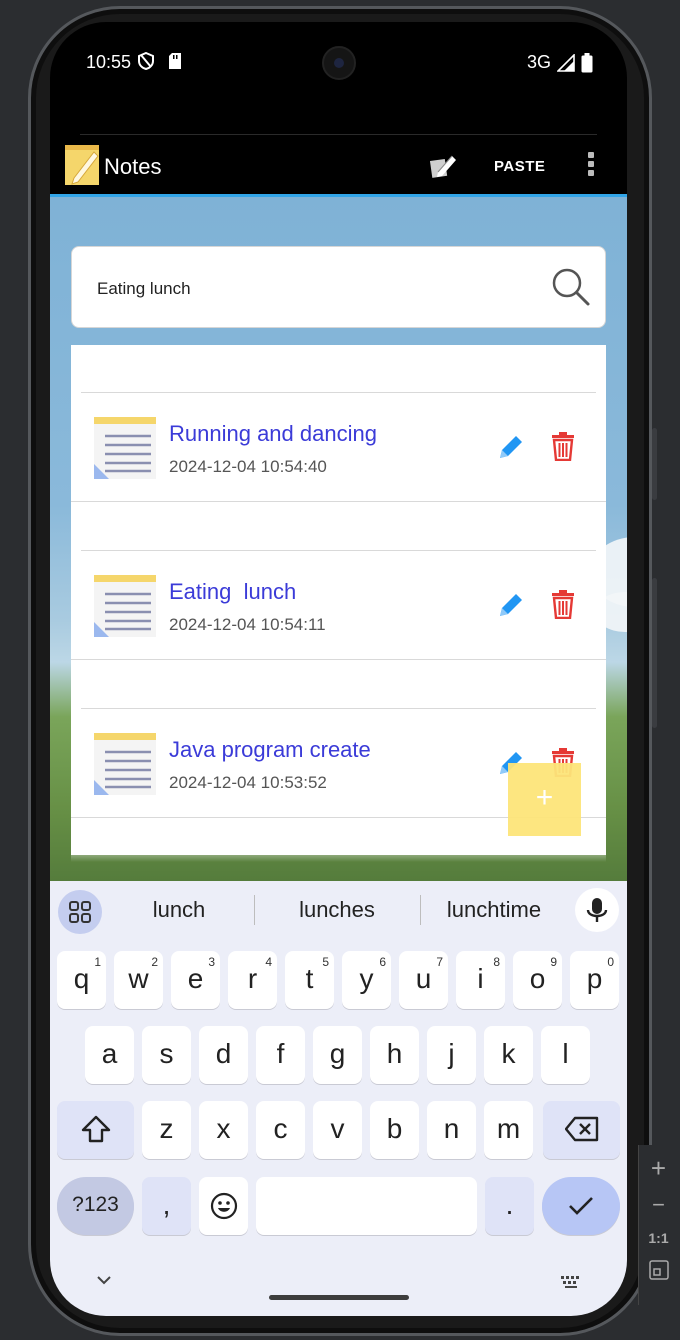 This screenshot has height=1340, width=680. Describe the element at coordinates (248, 466) in the screenshot. I see `note-date: 2024-12-04 10:54:40` at that location.